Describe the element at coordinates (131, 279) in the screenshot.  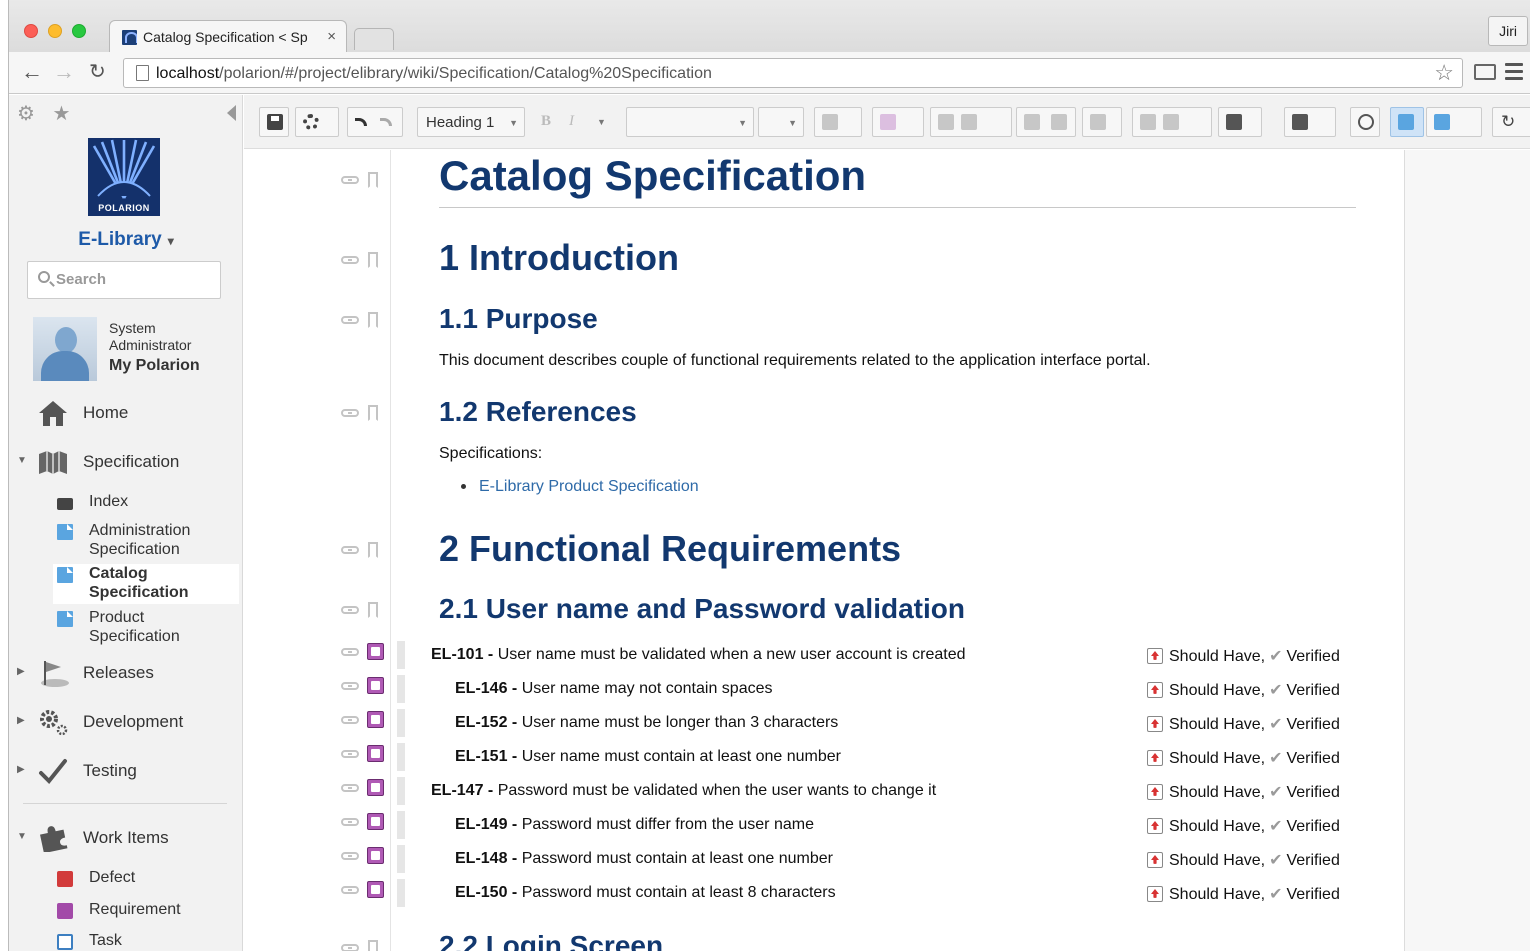
I see `search-input` at that location.